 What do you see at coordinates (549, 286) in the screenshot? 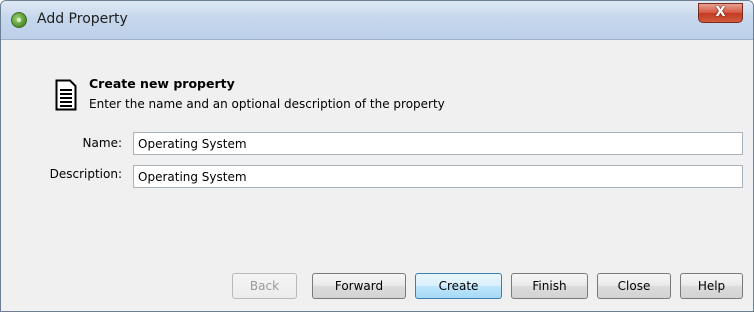
I see `finish-button: Finish` at bounding box center [549, 286].